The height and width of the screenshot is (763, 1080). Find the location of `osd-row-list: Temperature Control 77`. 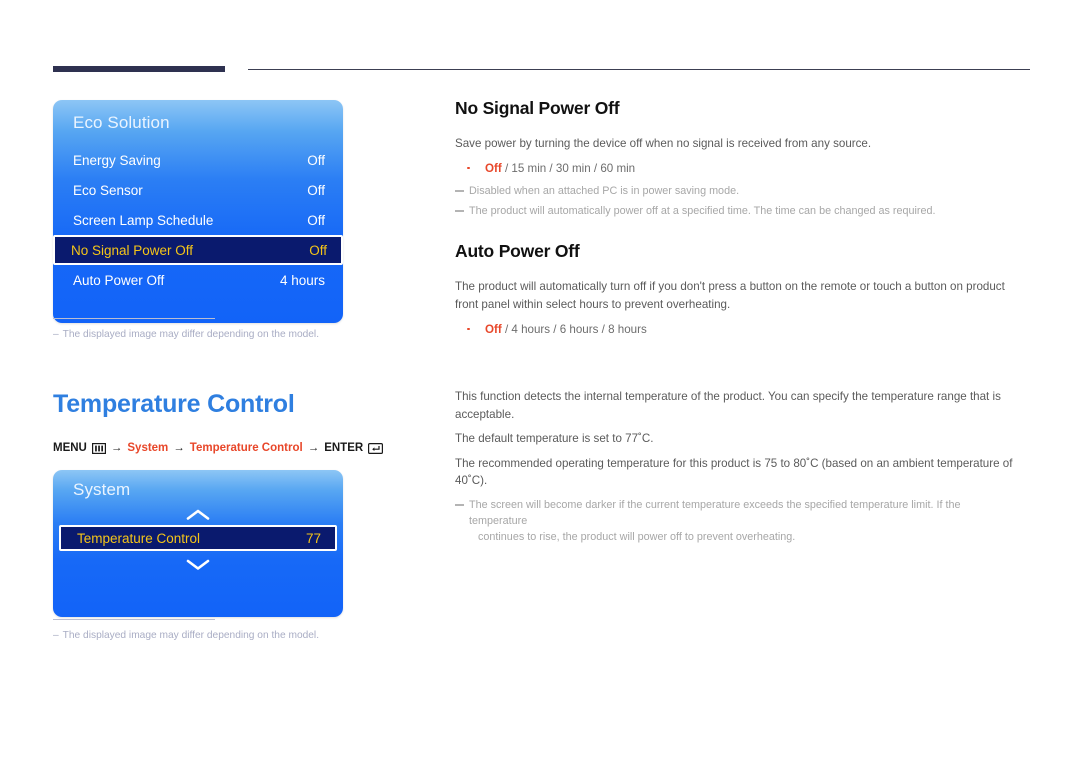

osd-row-list: Temperature Control 77 is located at coordinates (198, 538).